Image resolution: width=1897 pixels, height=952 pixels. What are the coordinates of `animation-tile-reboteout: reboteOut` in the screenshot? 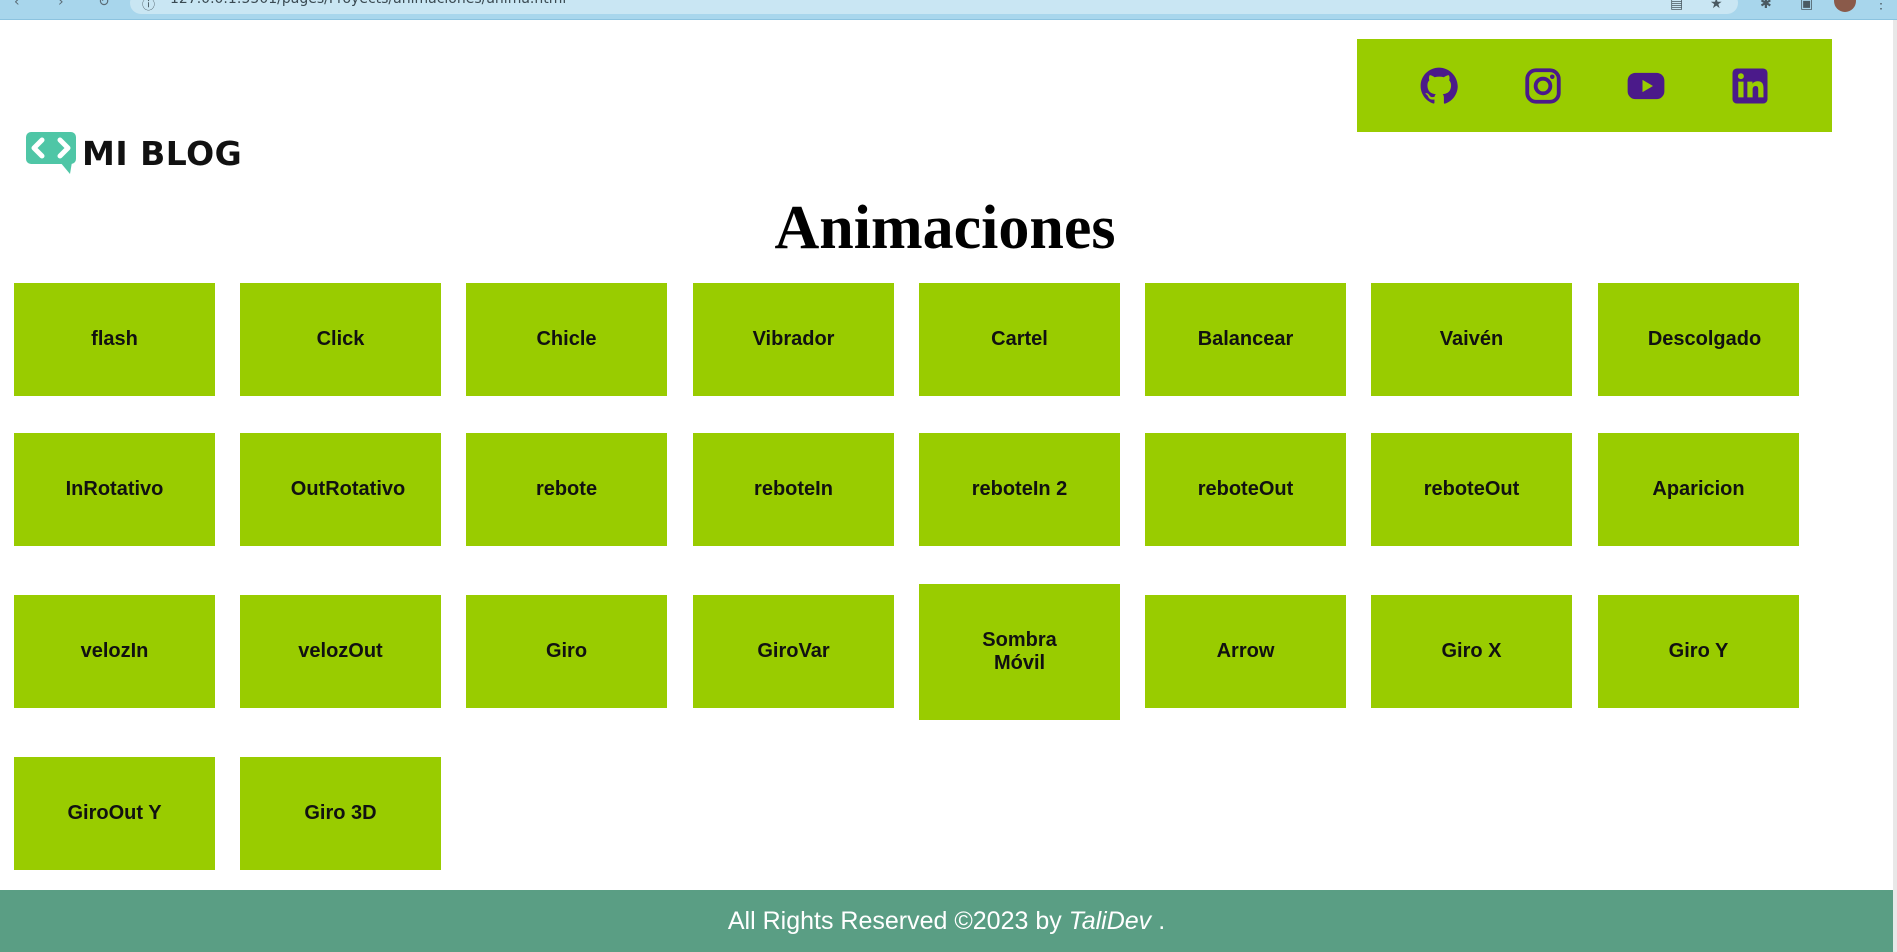 It's located at (1245, 489).